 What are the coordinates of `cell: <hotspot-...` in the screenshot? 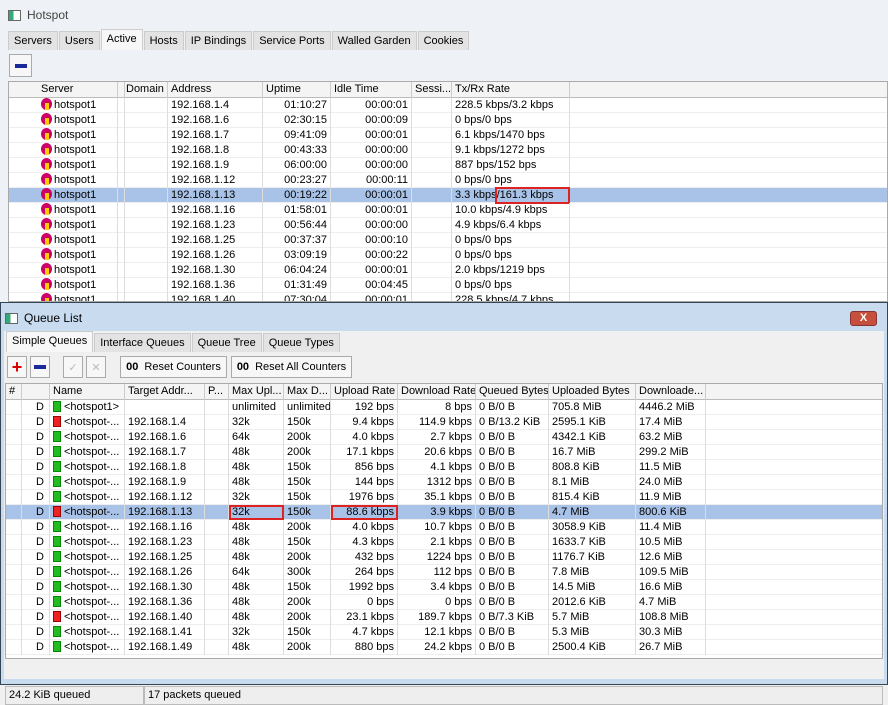 It's located at (87, 452).